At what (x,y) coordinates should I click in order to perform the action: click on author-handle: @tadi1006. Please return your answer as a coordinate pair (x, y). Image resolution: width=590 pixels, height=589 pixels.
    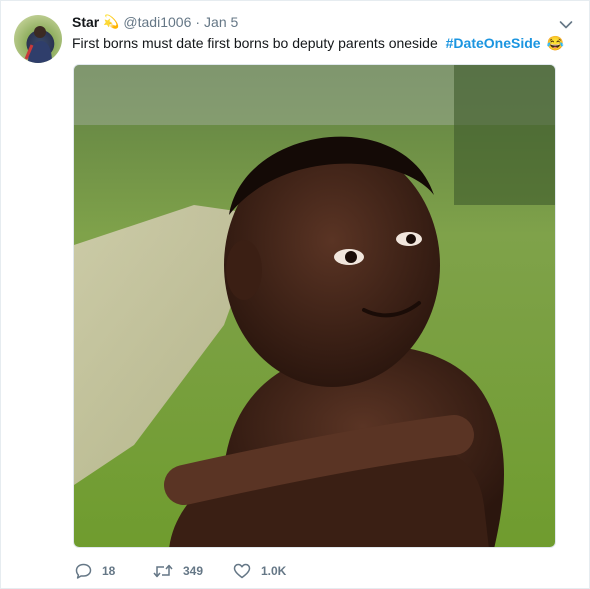
    Looking at the image, I should click on (157, 22).